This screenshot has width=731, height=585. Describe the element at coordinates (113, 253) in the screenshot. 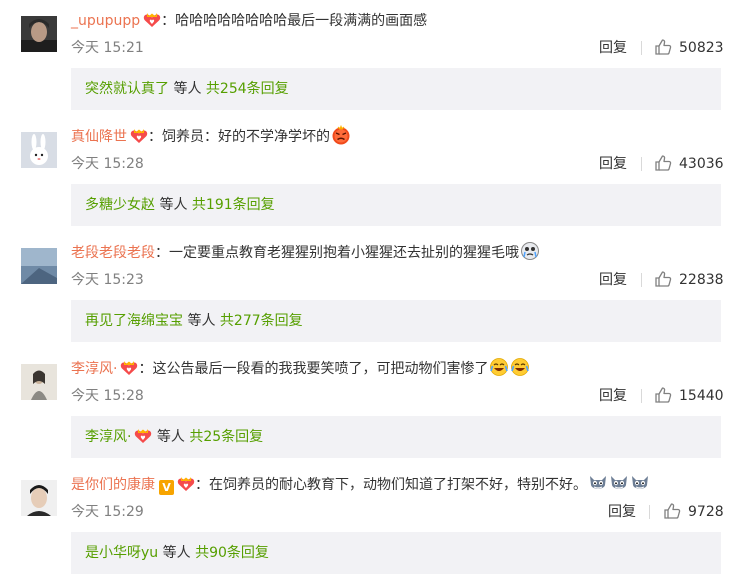

I see `username-link: 老段老段老段` at that location.